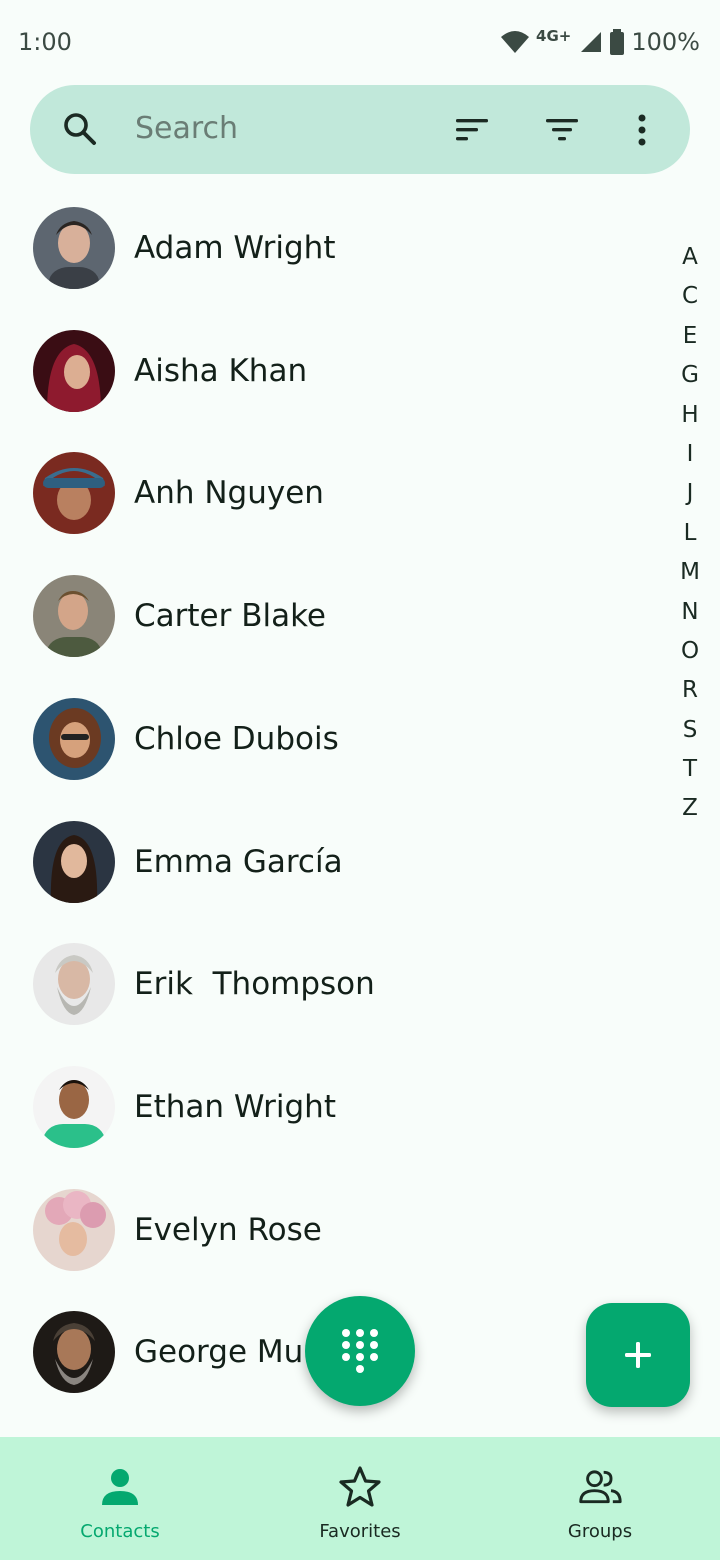 The image size is (720, 1560). I want to click on alpha-letter: Z, so click(690, 808).